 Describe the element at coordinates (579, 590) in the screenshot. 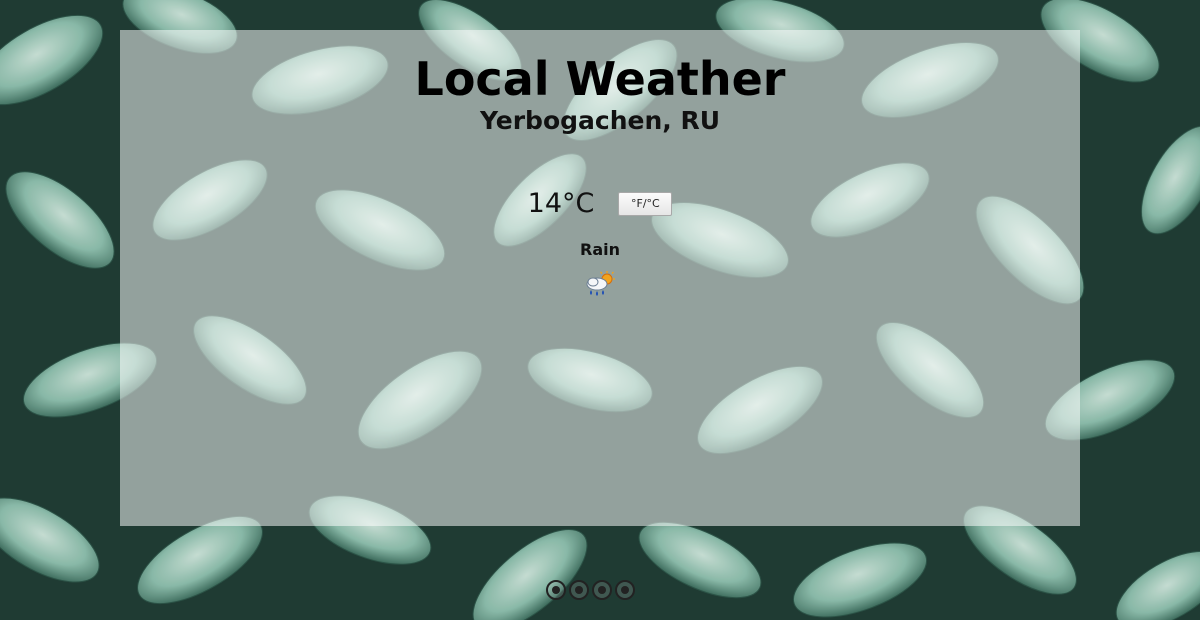

I see `codepen-icon` at that location.